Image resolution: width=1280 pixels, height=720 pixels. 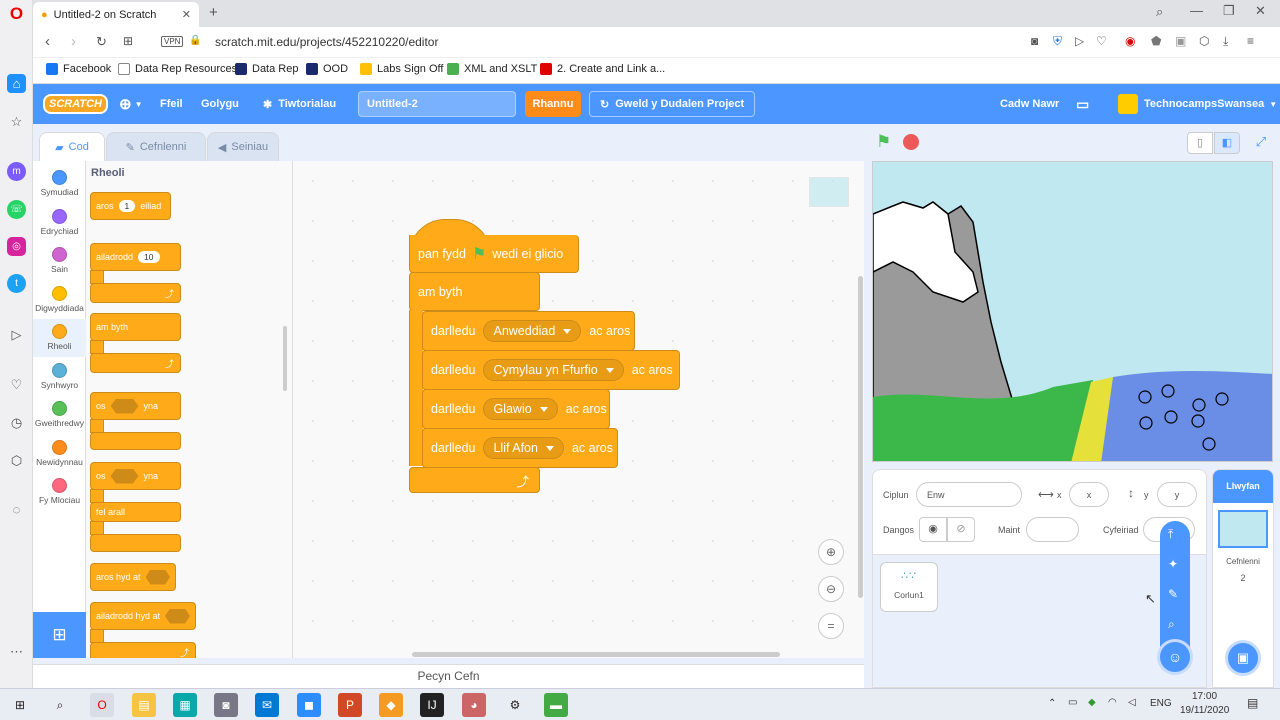 I want to click on if-then-block: os yna, so click(x=135, y=406).